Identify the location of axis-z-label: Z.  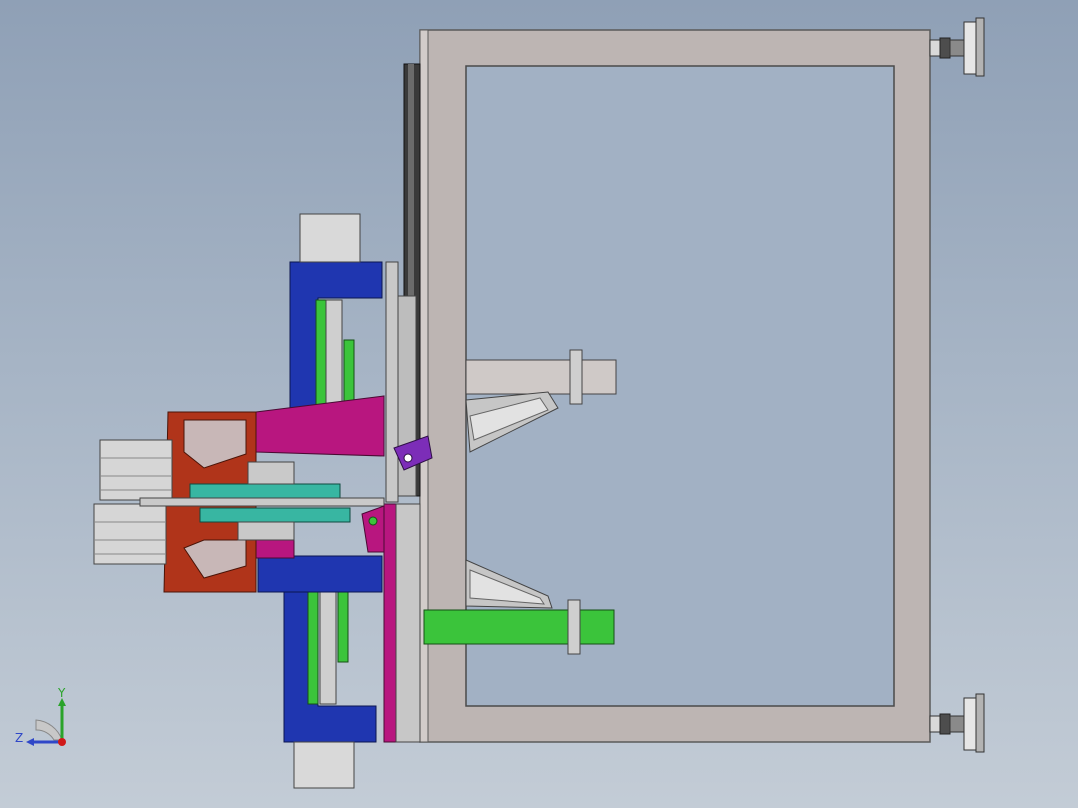
(19, 738).